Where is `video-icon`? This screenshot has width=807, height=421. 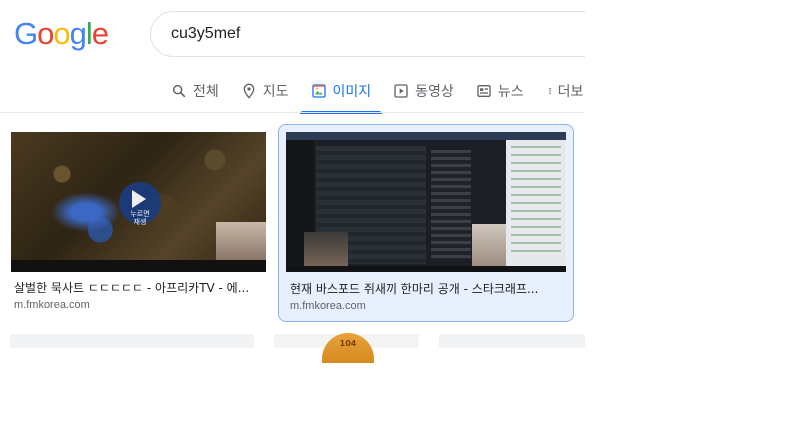
video-icon is located at coordinates (401, 91).